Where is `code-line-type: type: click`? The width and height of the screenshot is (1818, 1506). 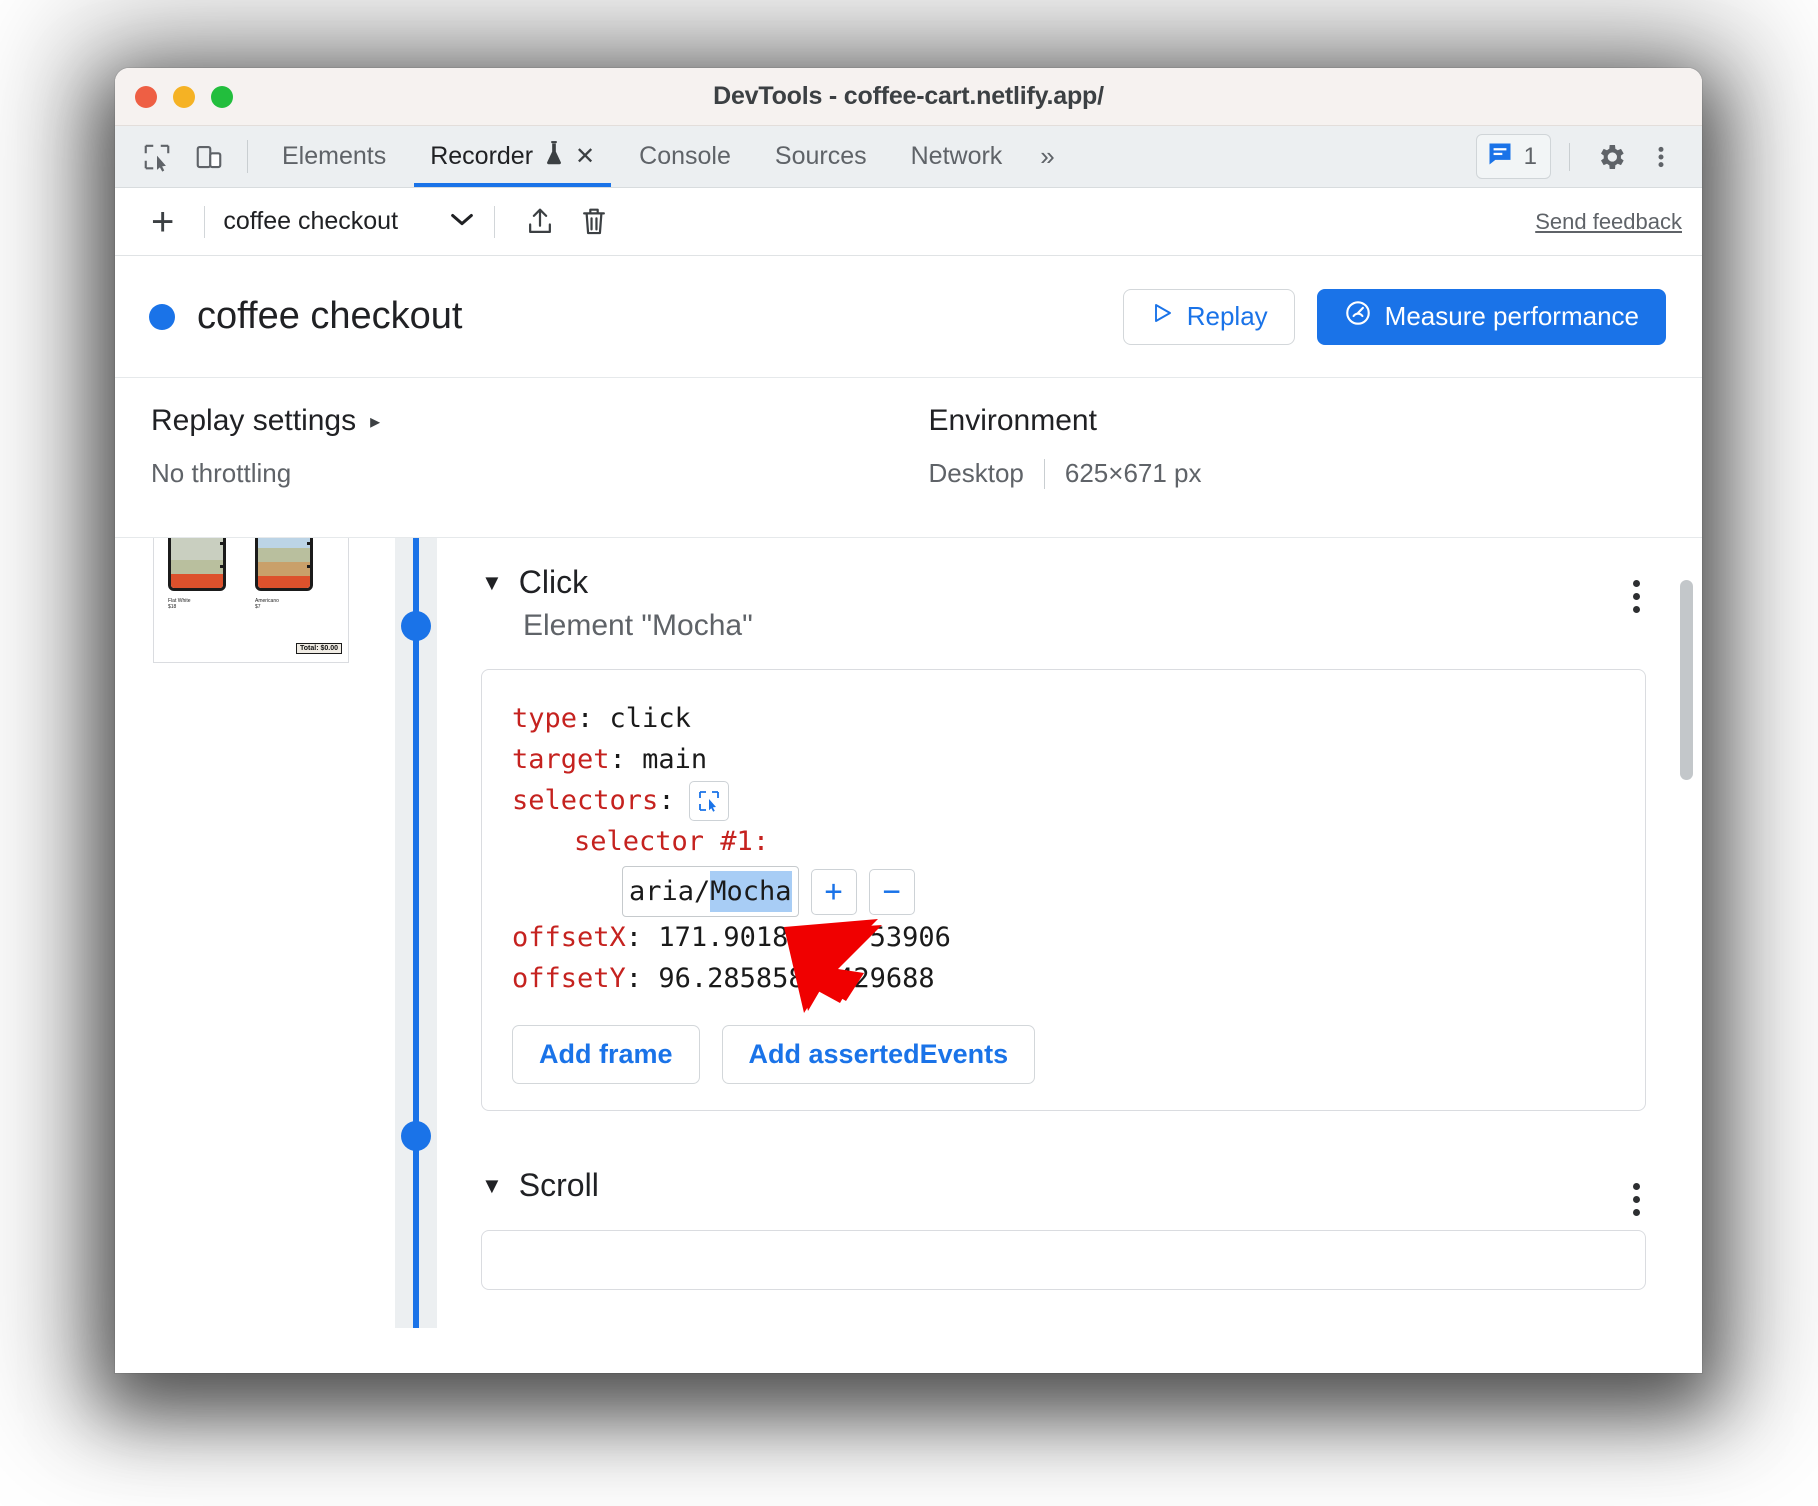
code-line-type: type: click is located at coordinates (601, 718).